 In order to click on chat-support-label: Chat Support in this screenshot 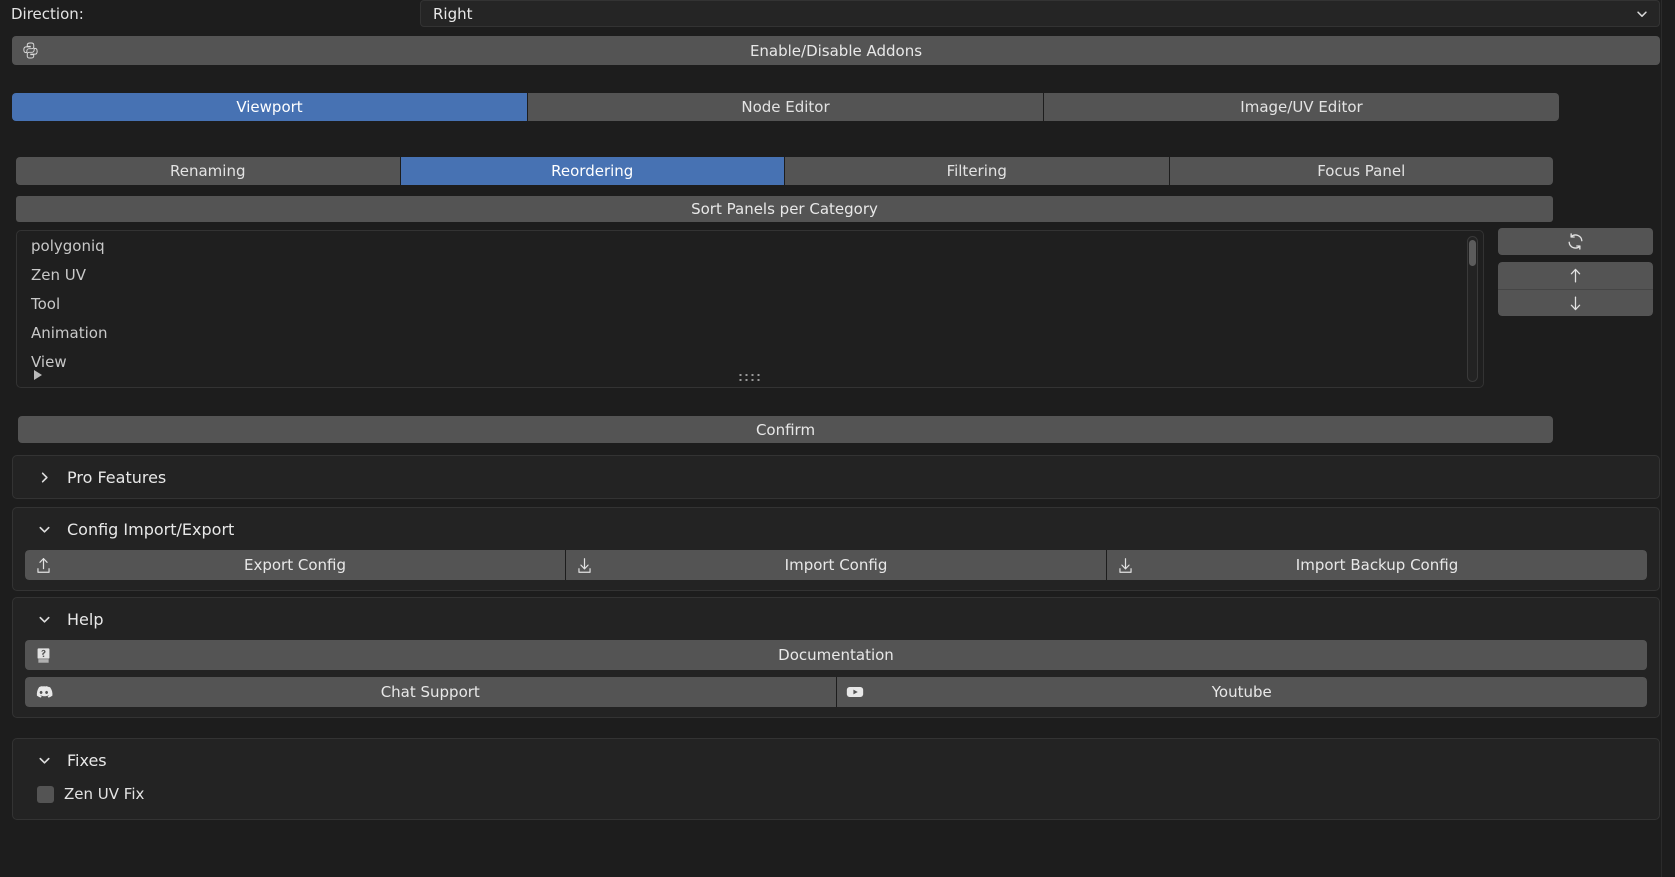, I will do `click(430, 692)`.